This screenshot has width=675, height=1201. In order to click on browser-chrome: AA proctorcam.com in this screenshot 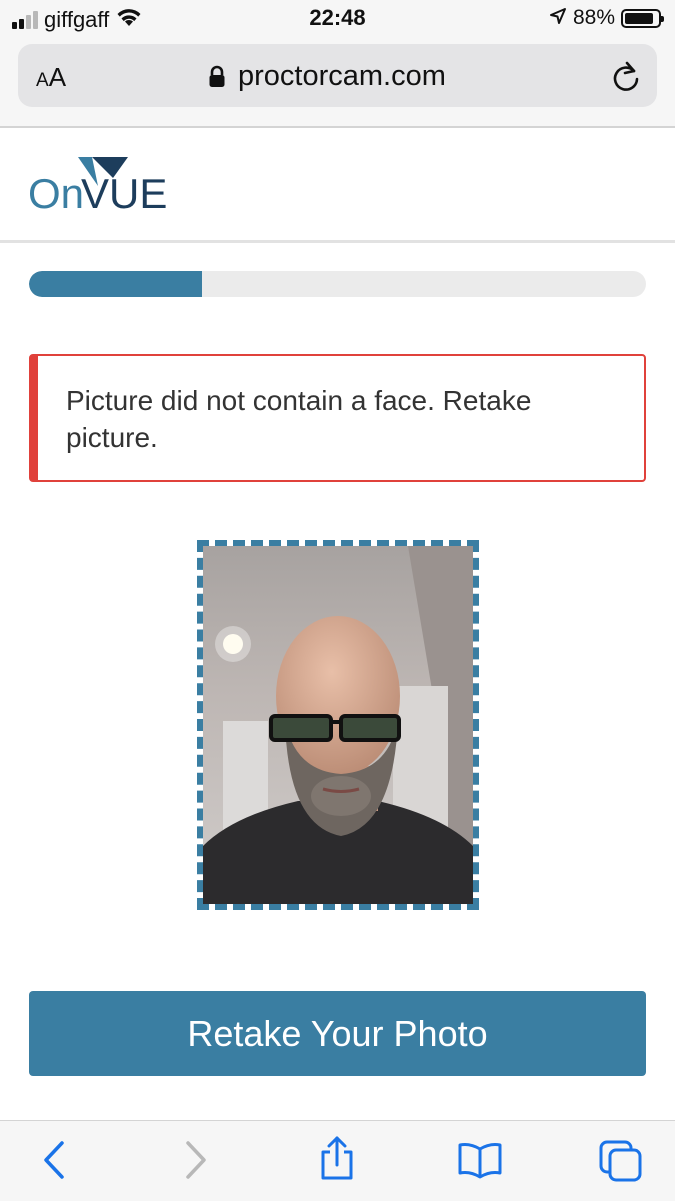, I will do `click(337, 83)`.